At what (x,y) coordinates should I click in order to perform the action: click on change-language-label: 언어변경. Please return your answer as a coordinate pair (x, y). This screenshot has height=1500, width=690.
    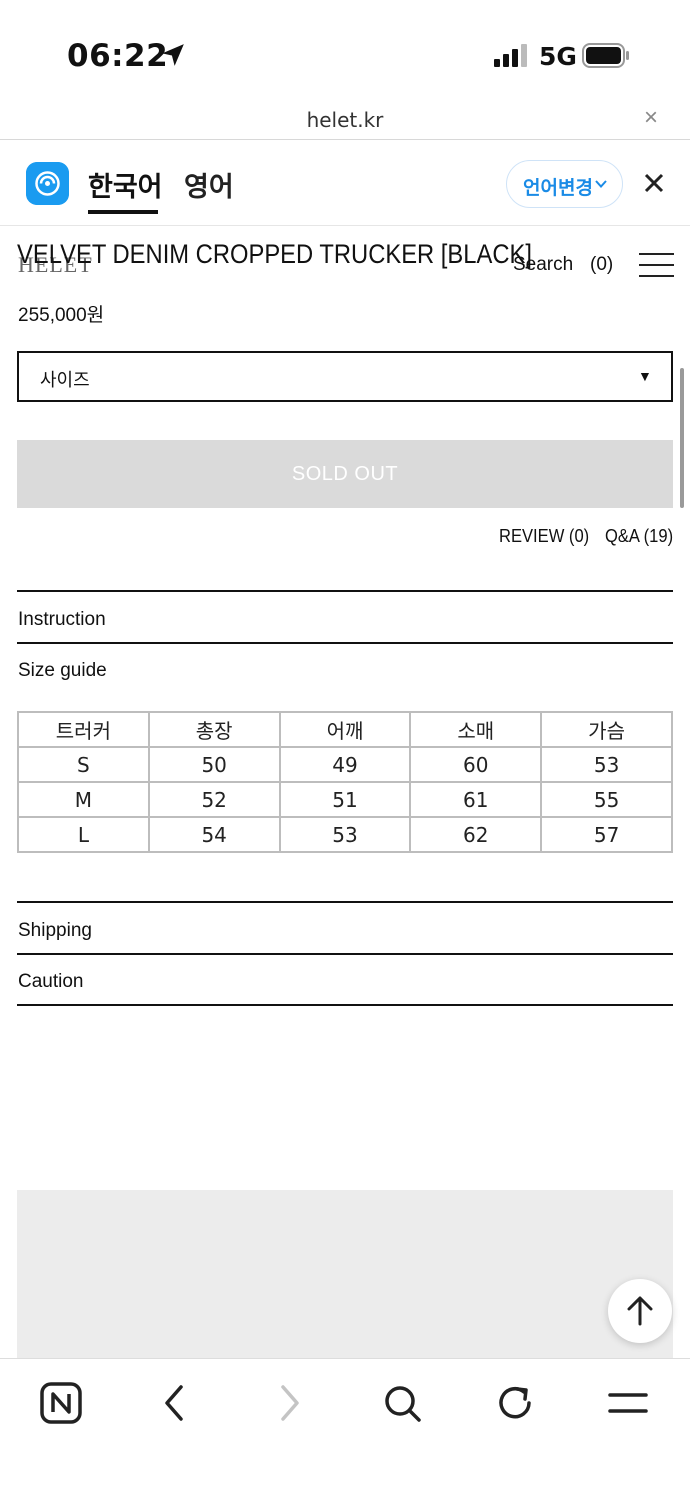
    Looking at the image, I should click on (558, 188).